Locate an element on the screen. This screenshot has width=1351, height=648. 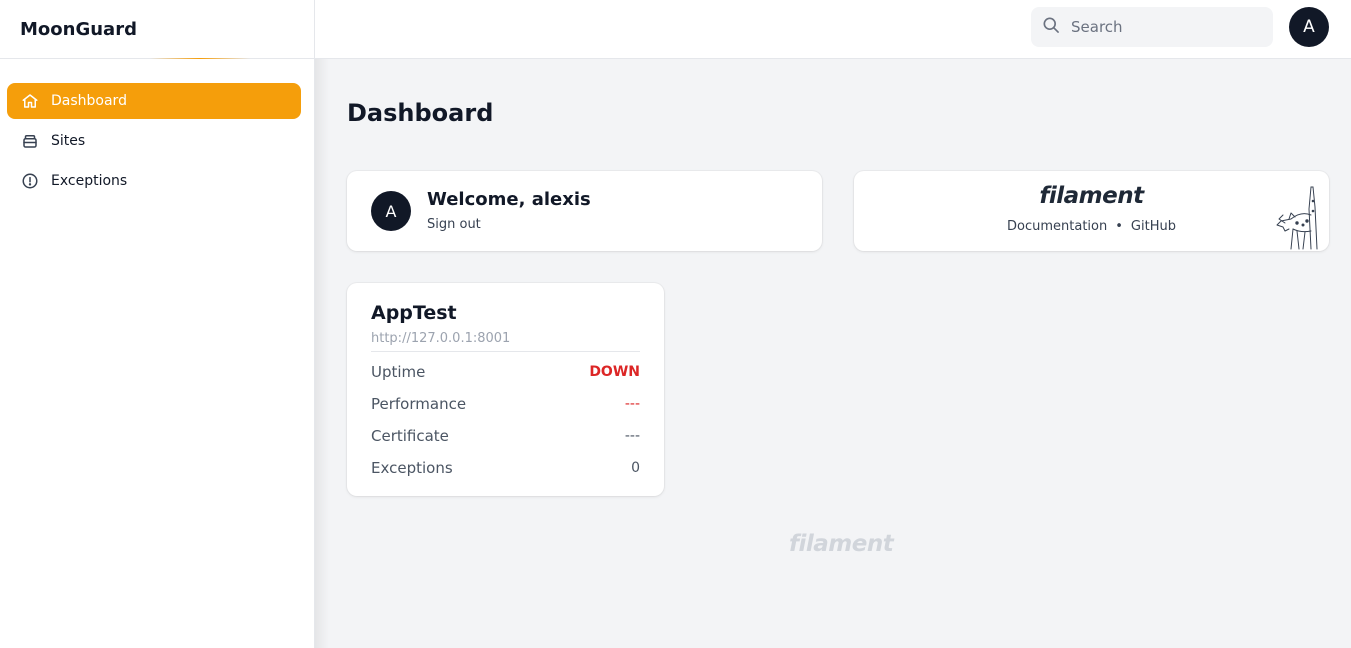
sidebar-item-dashboard: Dashboard is located at coordinates (154, 101).